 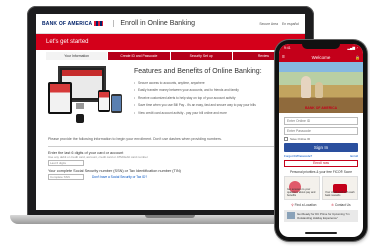 What do you see at coordinates (321, 131) in the screenshot?
I see `passcode-input: Enter Passcode` at bounding box center [321, 131].